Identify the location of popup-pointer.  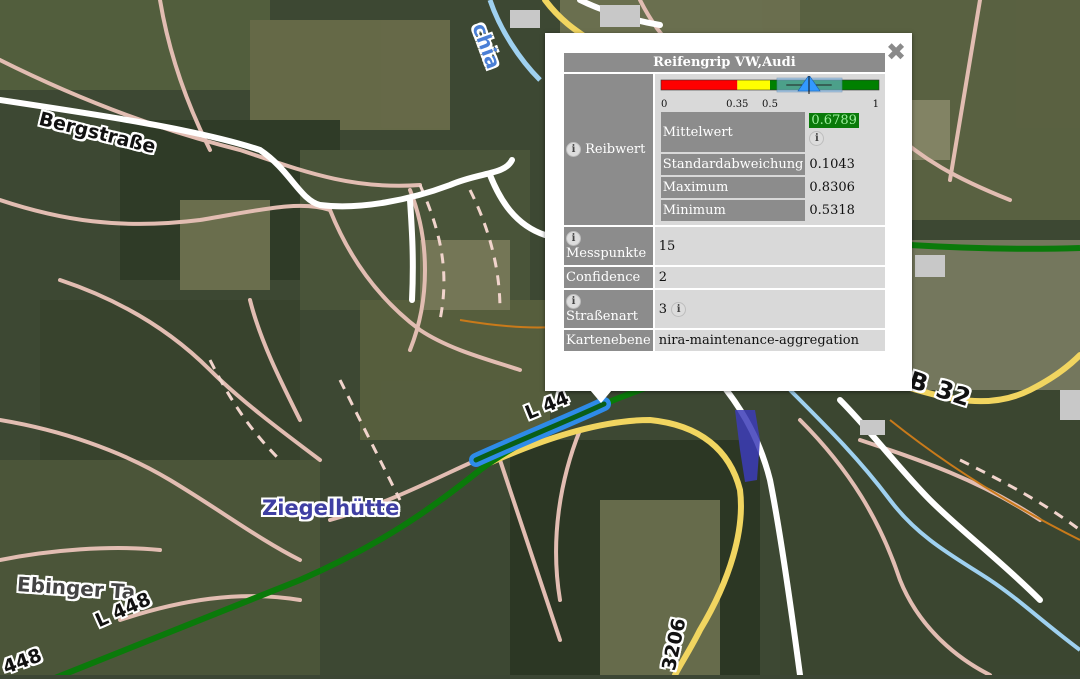
(601, 396).